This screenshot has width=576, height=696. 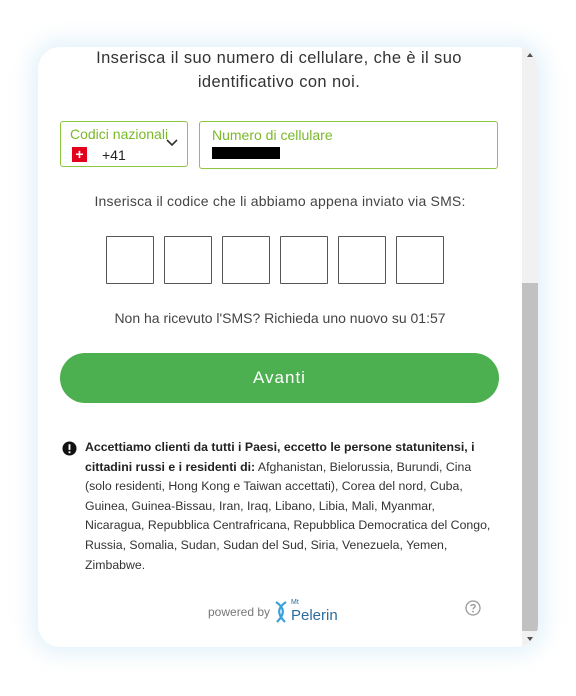 I want to click on phone-number-value-redacted: redacted, so click(x=246, y=153).